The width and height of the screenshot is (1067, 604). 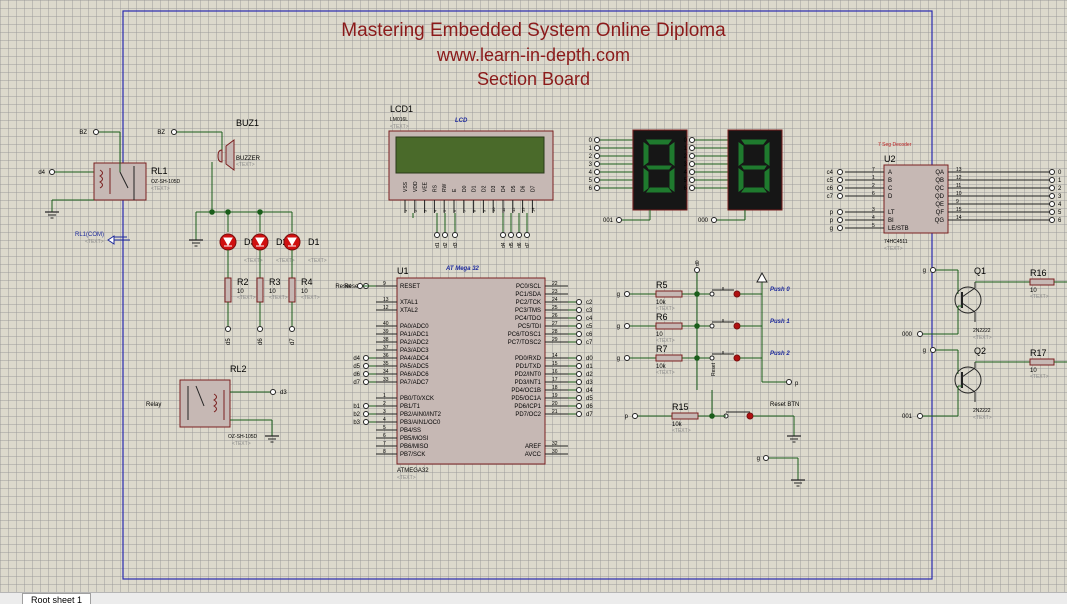 I want to click on decoder-pin-number-9: 9, so click(x=957, y=202).